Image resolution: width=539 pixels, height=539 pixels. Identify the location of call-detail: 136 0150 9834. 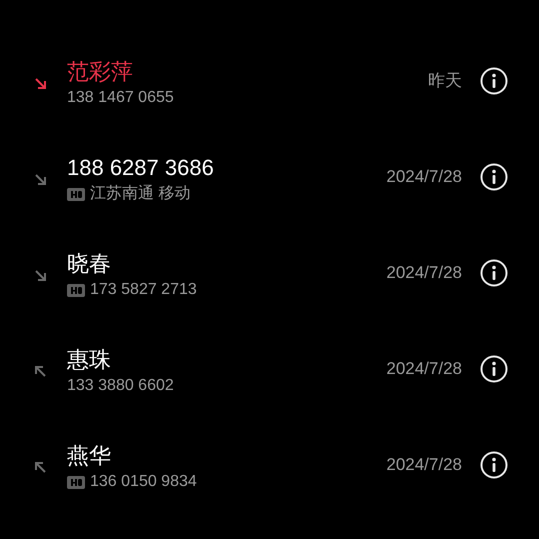
(143, 482).